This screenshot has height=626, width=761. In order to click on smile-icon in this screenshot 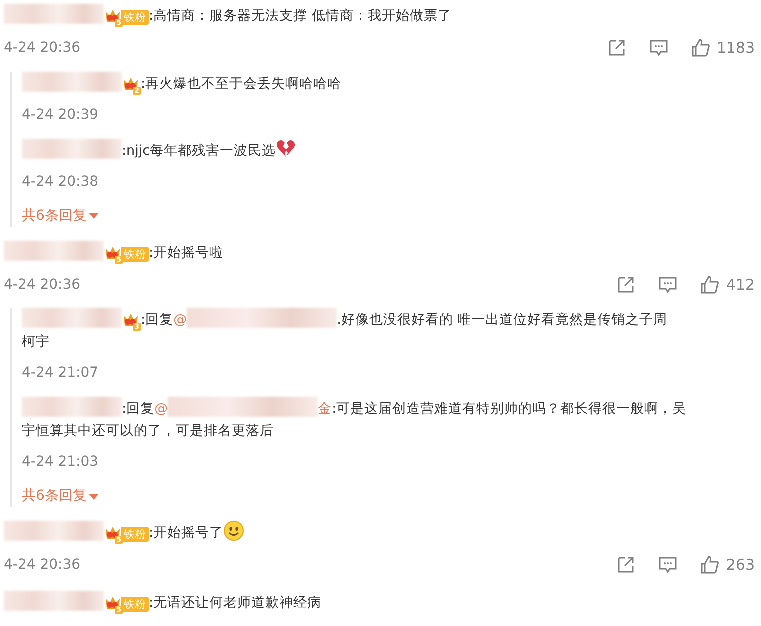, I will do `click(234, 531)`.